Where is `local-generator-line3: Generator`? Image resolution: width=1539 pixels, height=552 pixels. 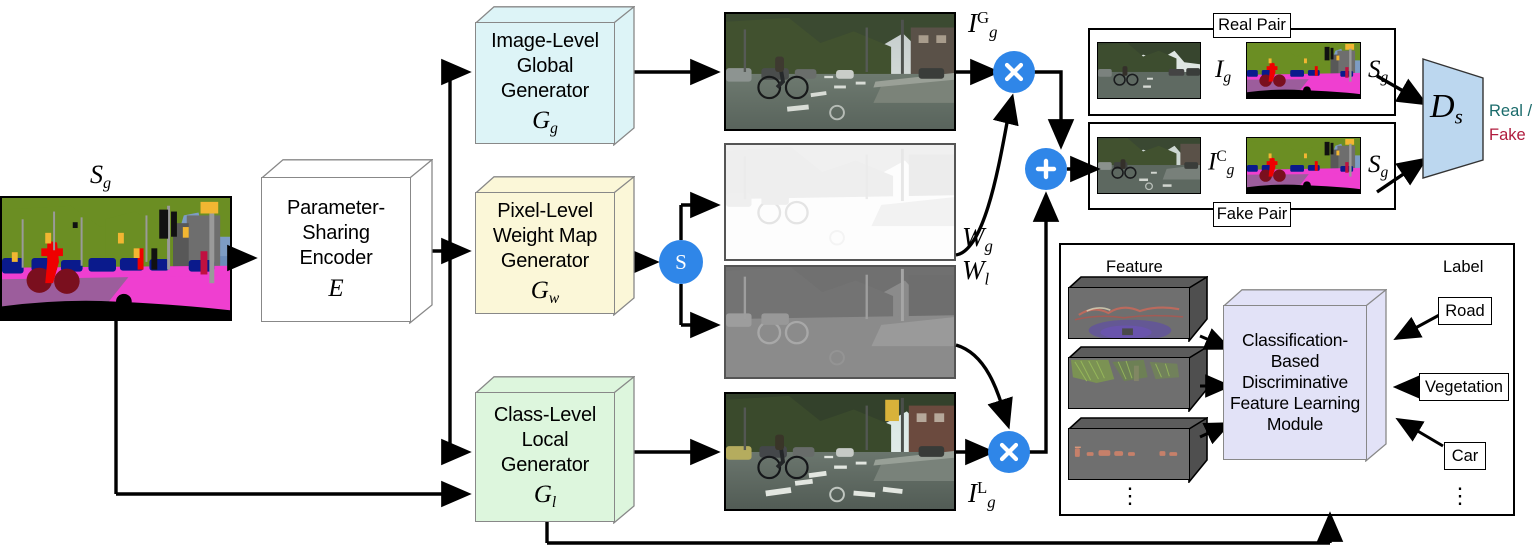 local-generator-line3: Generator is located at coordinates (545, 464).